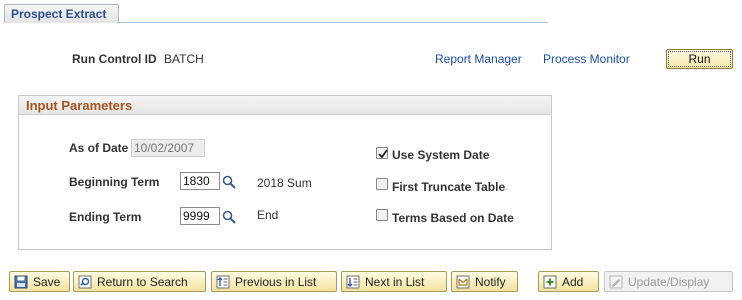 The image size is (742, 300). Describe the element at coordinates (478, 59) in the screenshot. I see `report-manager-link: Report Manager` at that location.